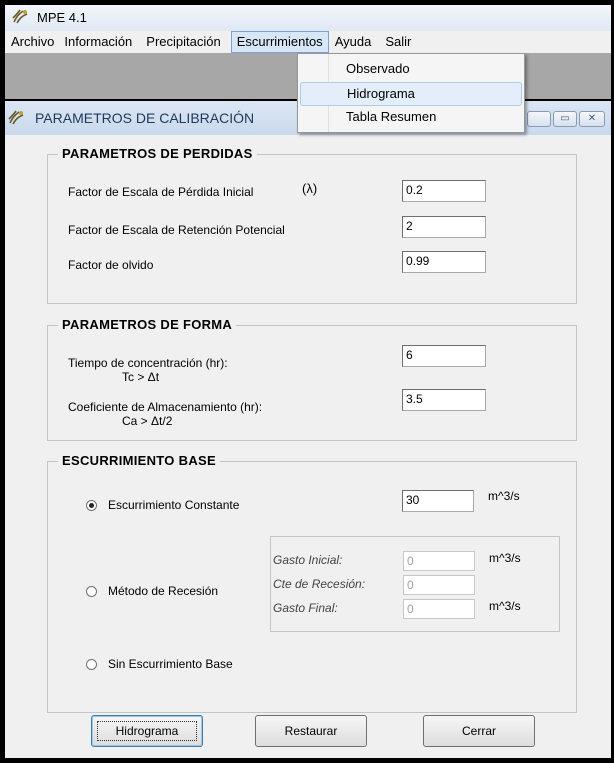 Image resolution: width=614 pixels, height=763 pixels. What do you see at coordinates (505, 606) in the screenshot?
I see `gasto-final-unit: m^3/s` at bounding box center [505, 606].